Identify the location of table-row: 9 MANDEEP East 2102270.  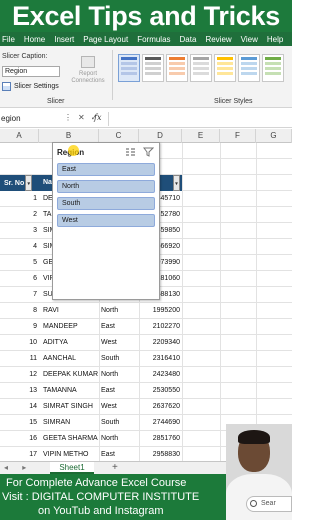
(146, 327).